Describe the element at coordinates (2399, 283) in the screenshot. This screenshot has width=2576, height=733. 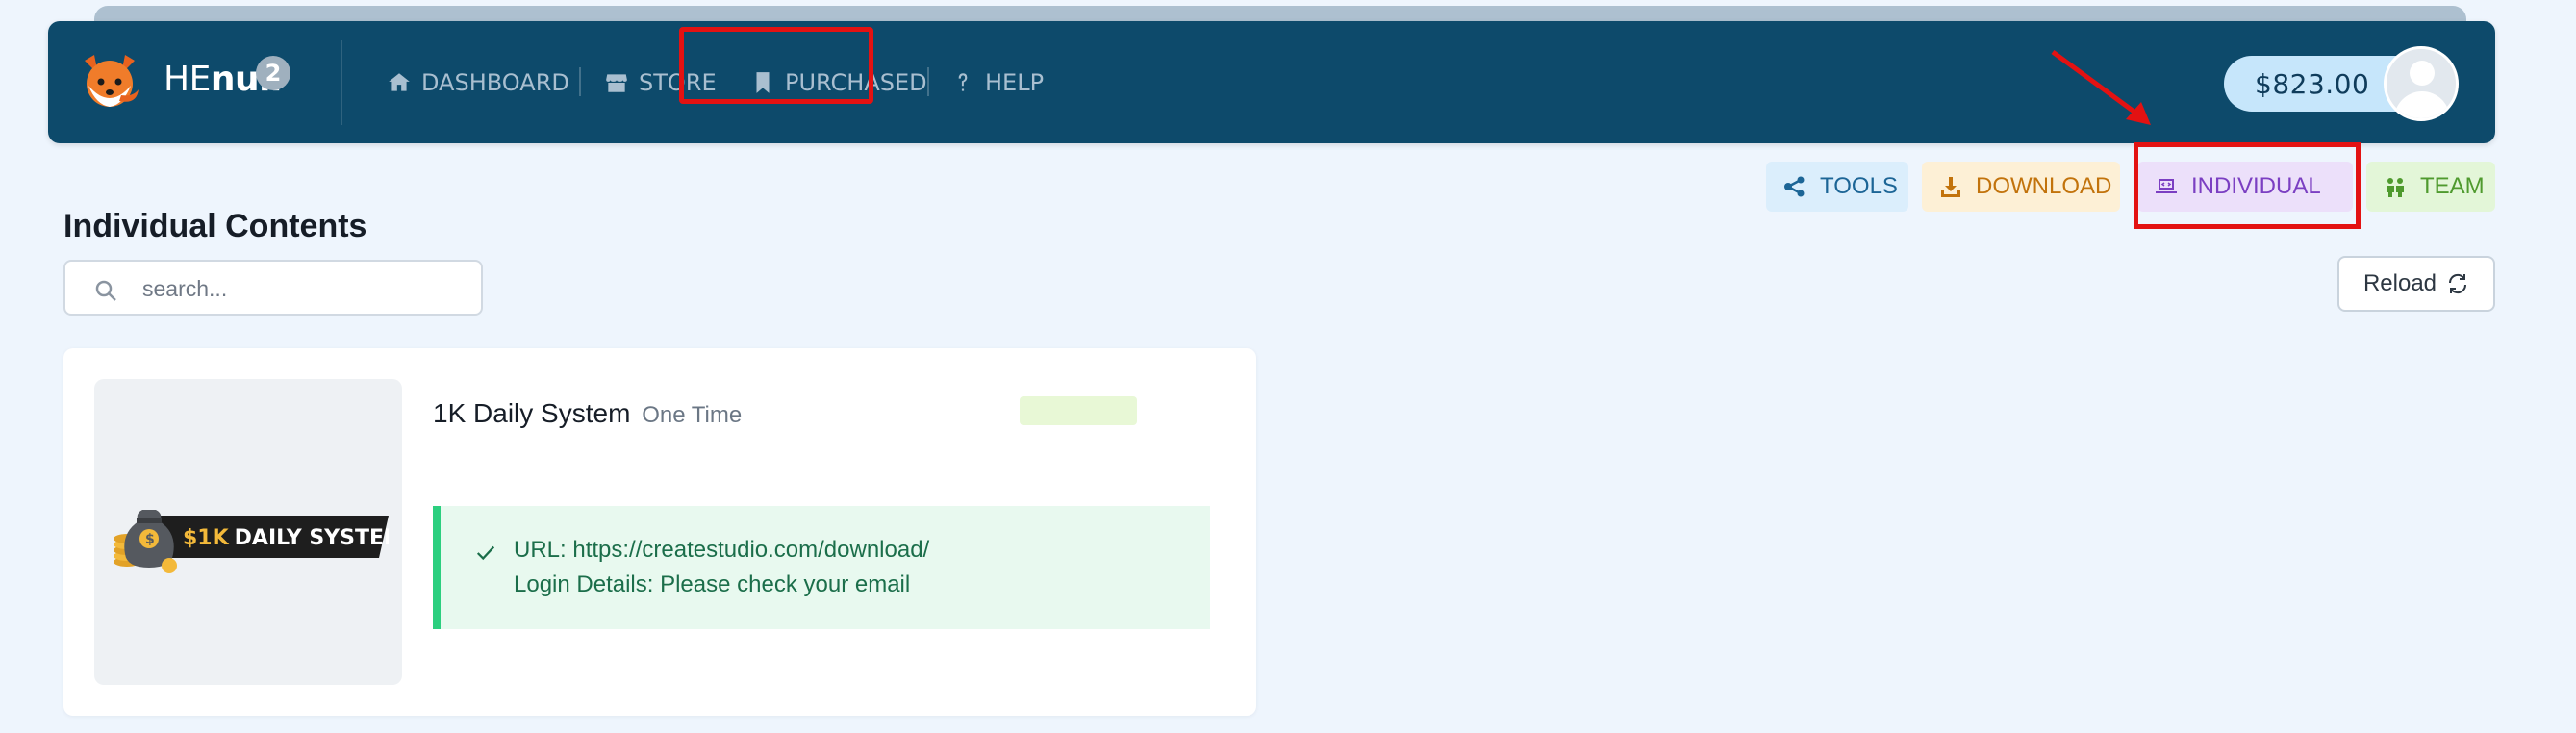
I see `reload-label: Reload` at that location.